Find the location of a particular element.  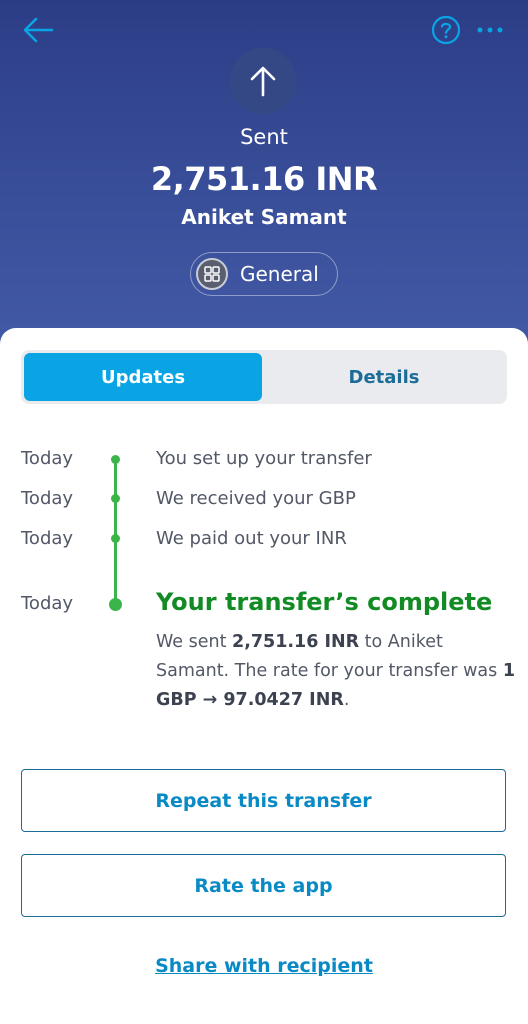

desc-text: . is located at coordinates (346, 700).